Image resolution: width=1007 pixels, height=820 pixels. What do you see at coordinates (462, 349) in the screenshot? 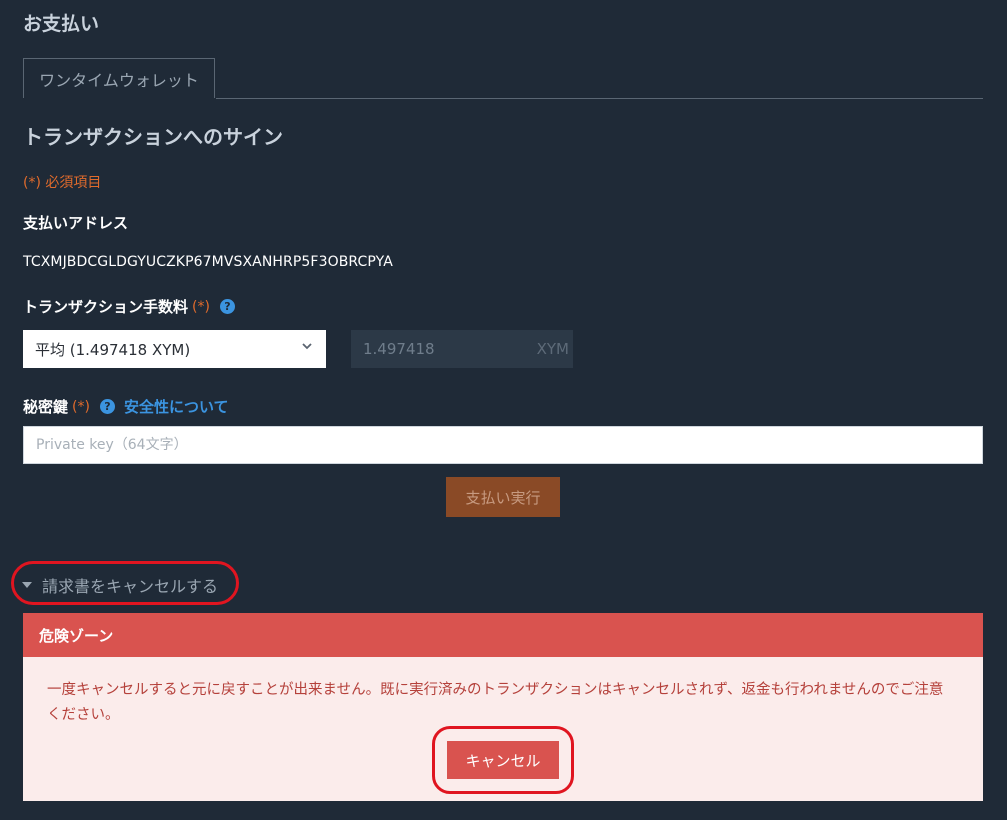
I see `fee-amount-field: 1.497418 XYM` at bounding box center [462, 349].